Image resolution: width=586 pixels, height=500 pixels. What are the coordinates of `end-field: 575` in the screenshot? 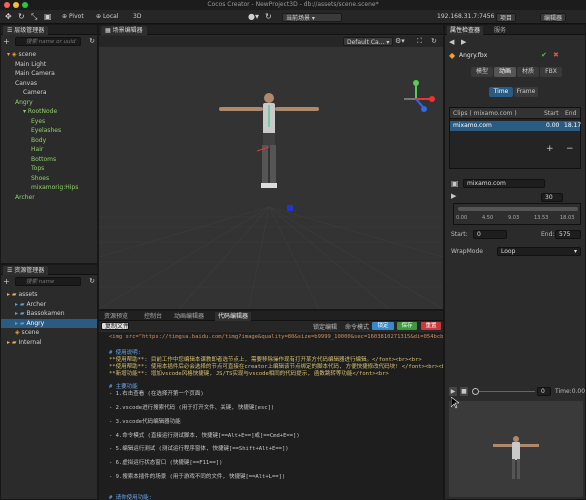 It's located at (568, 234).